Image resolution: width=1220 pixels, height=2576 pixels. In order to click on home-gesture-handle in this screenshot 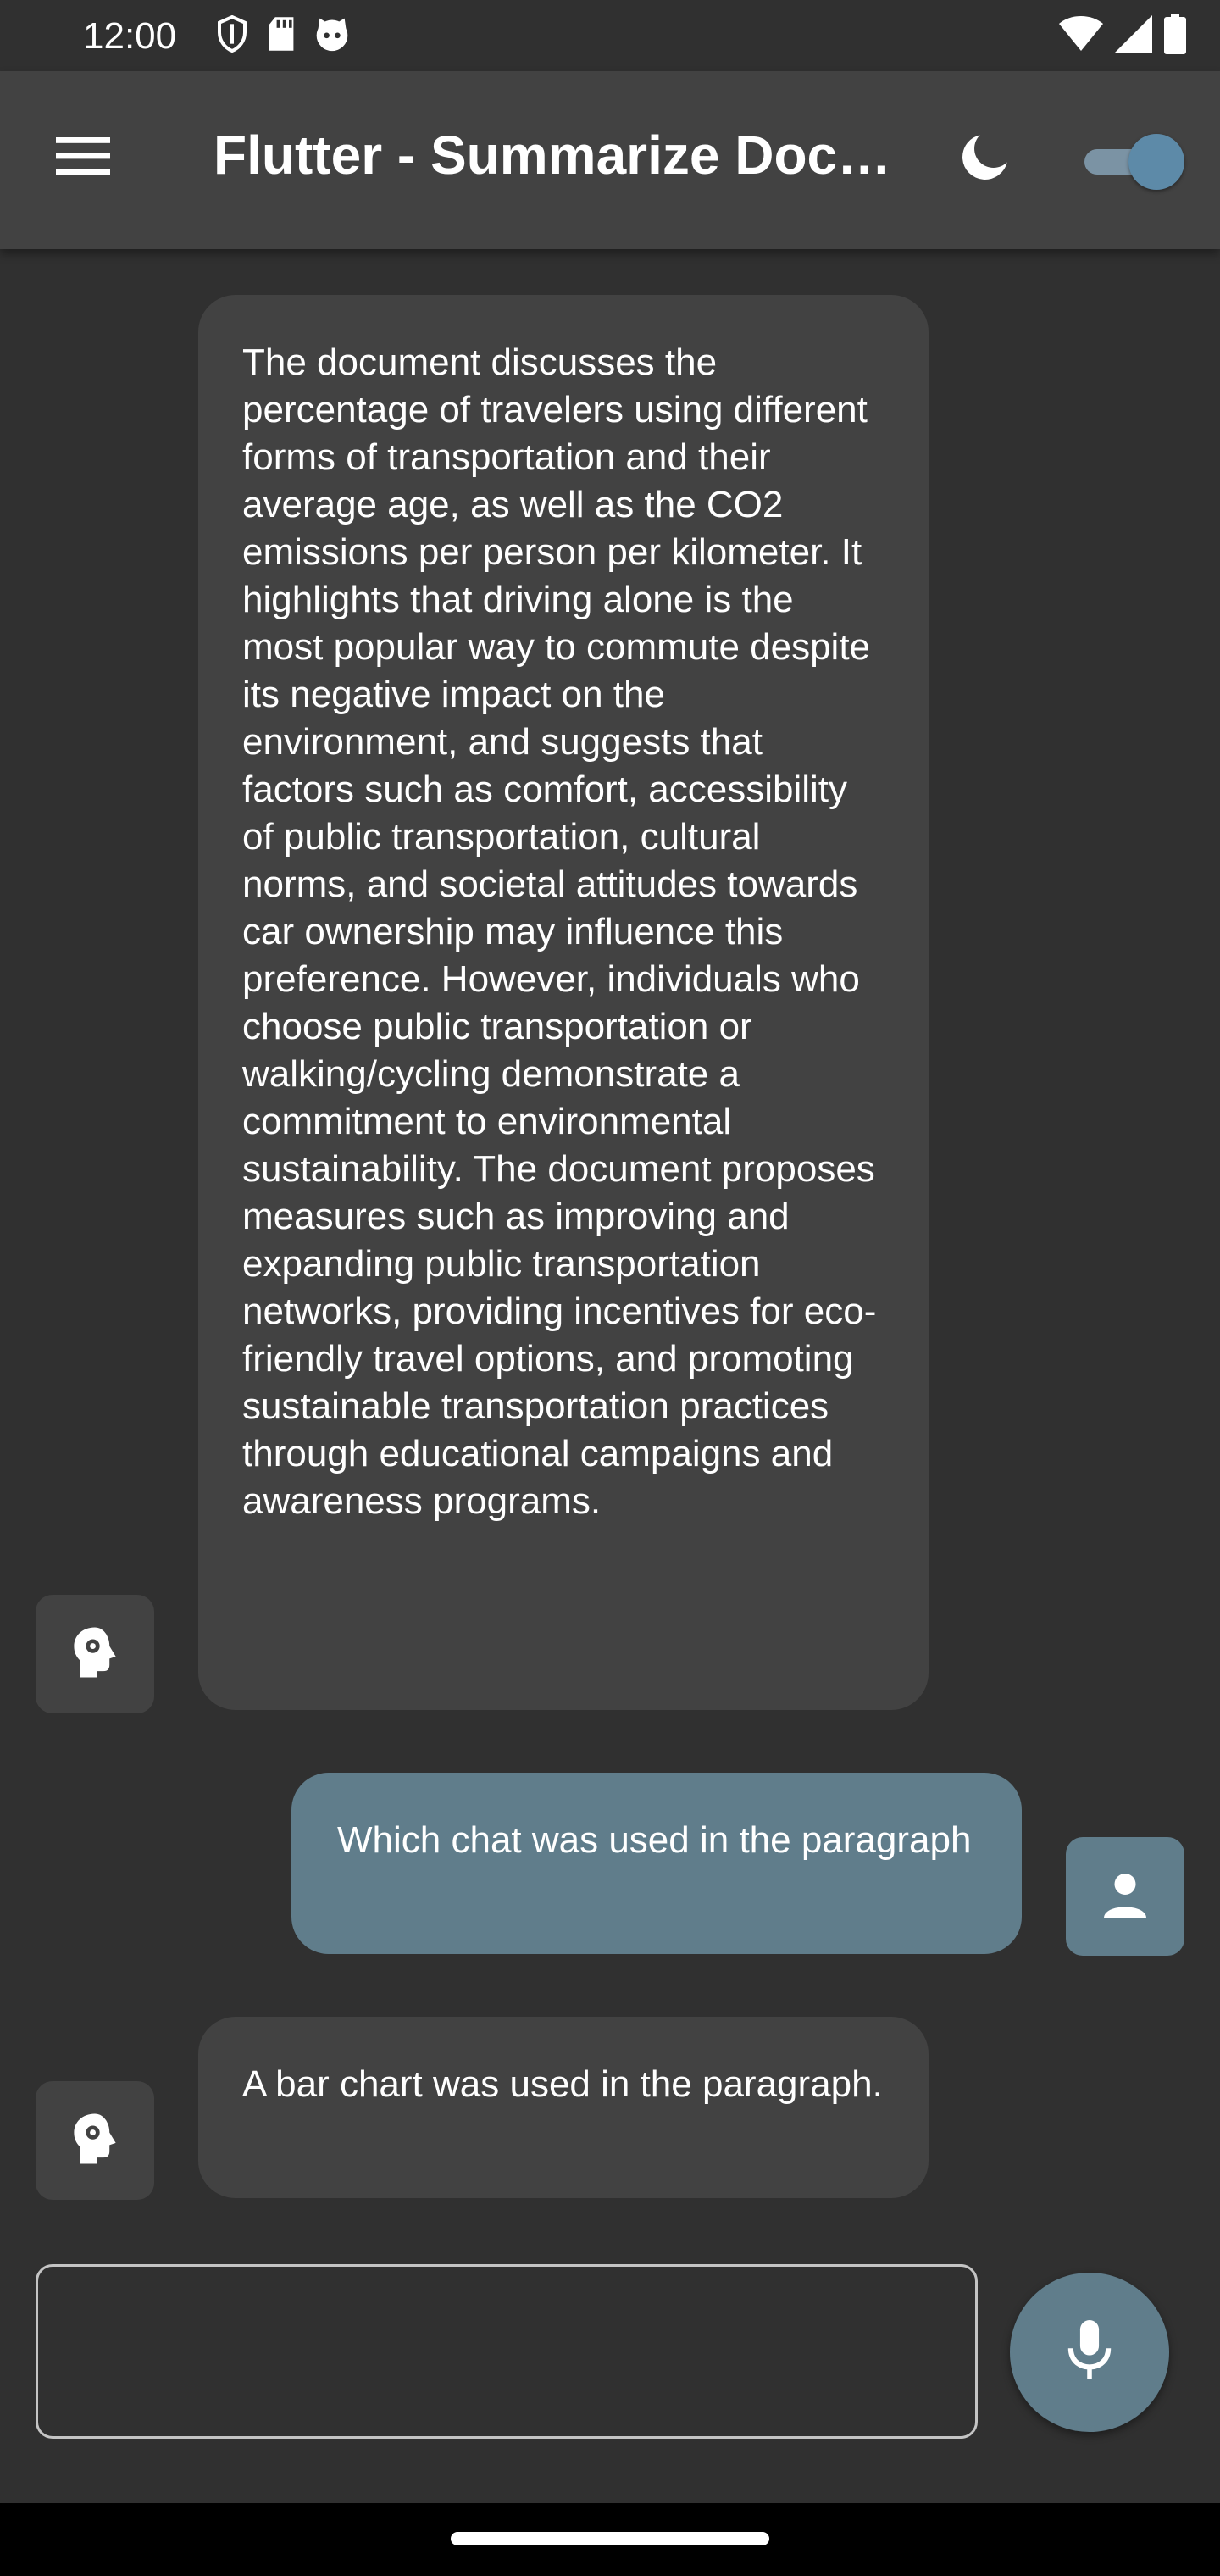, I will do `click(610, 2538)`.